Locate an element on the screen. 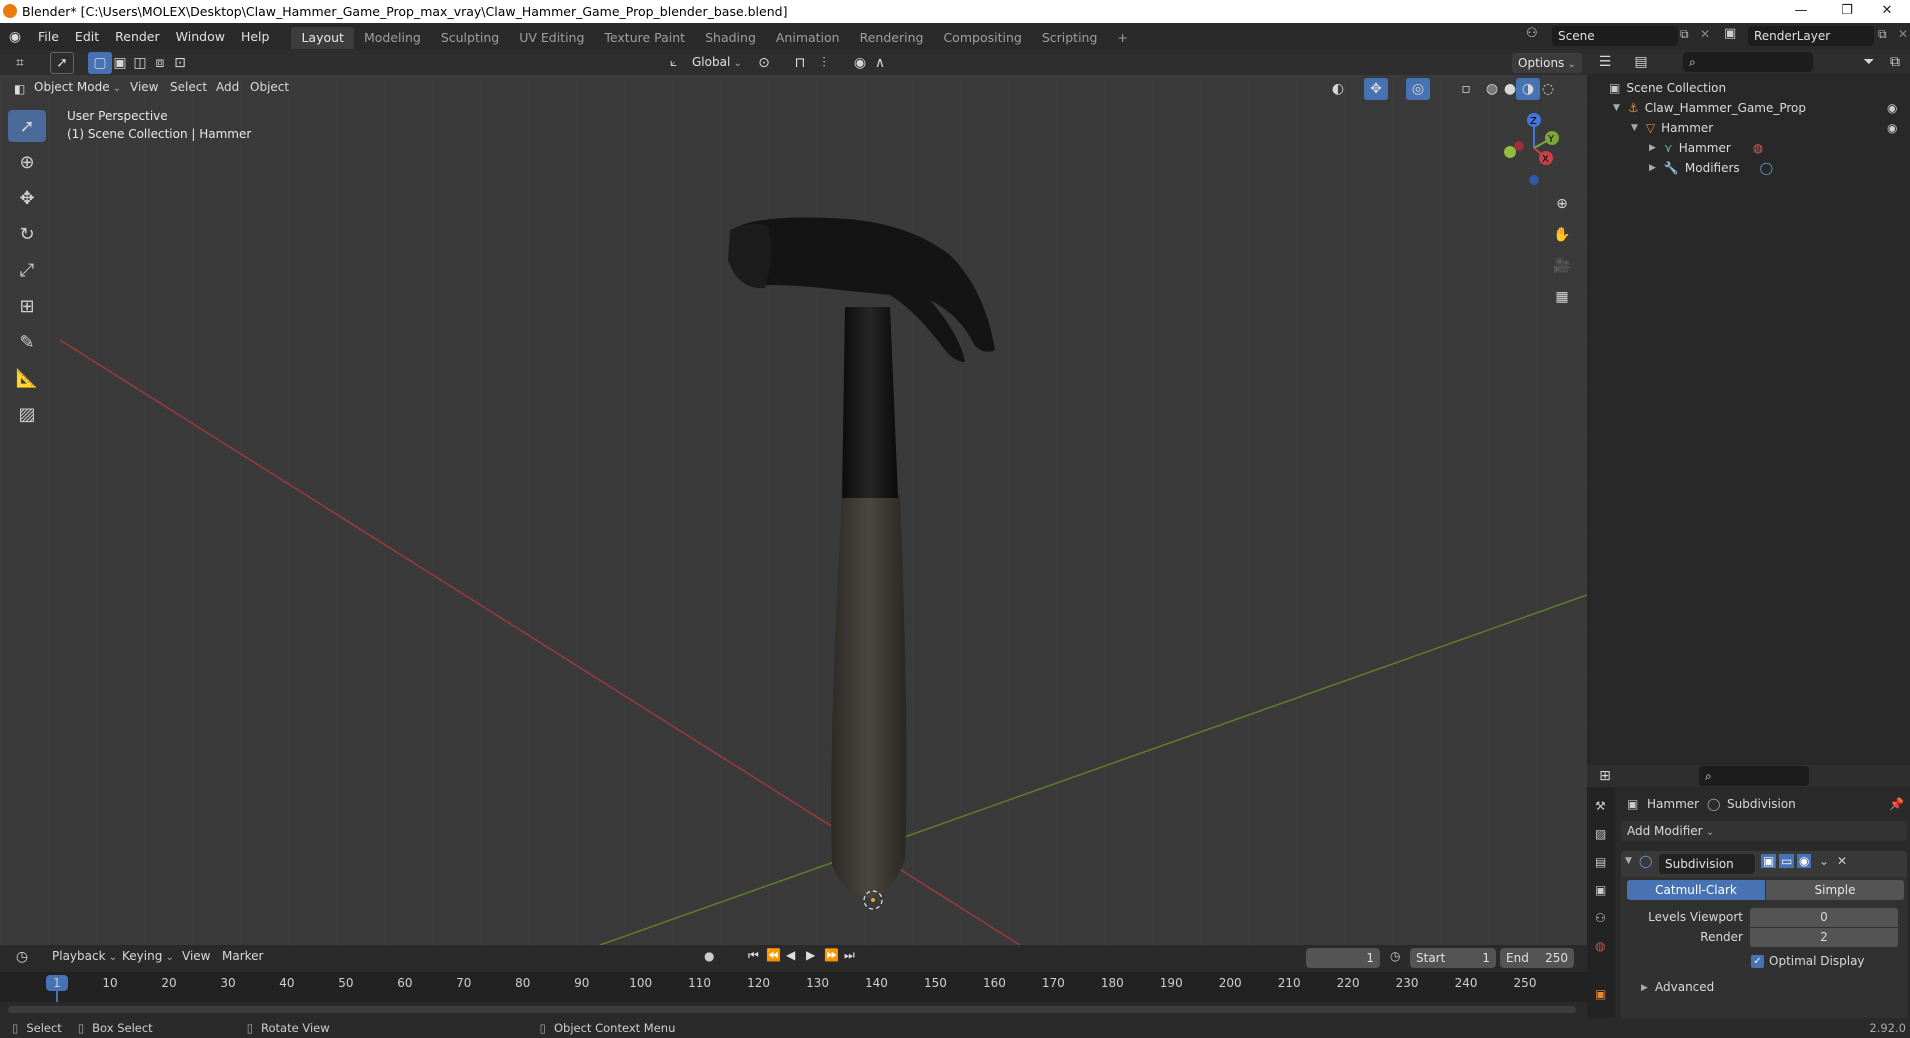  display-mode-icon: ▤ is located at coordinates (1641, 62).